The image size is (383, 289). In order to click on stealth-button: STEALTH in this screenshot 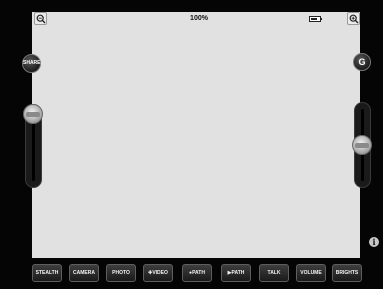, I will do `click(47, 273)`.